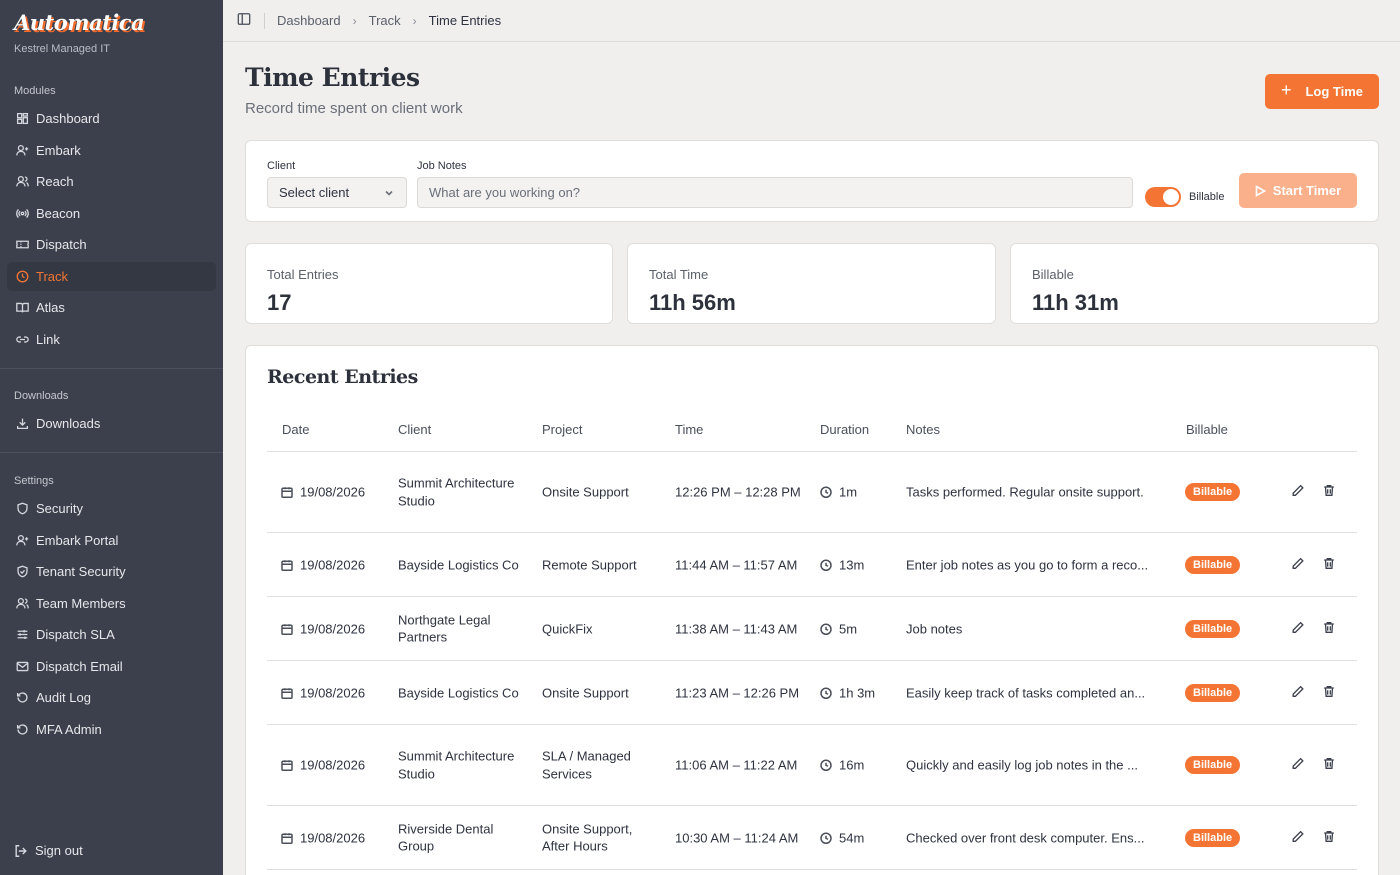  What do you see at coordinates (934, 628) in the screenshot?
I see `entry-notes: Job notes` at bounding box center [934, 628].